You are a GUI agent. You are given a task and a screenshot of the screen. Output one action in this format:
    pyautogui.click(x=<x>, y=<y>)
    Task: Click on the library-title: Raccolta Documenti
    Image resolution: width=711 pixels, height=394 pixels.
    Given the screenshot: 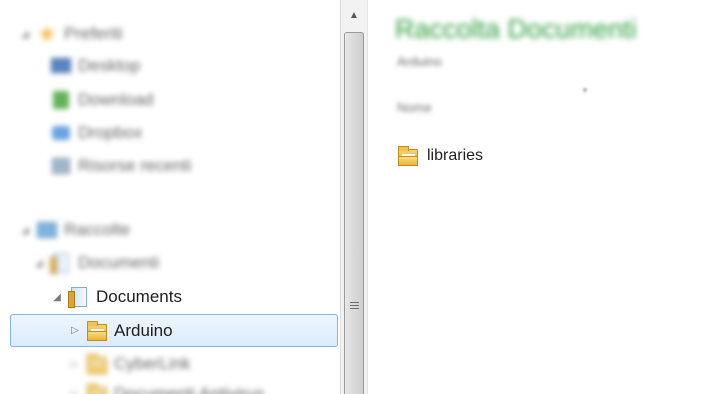 What is the action you would take?
    pyautogui.click(x=516, y=29)
    